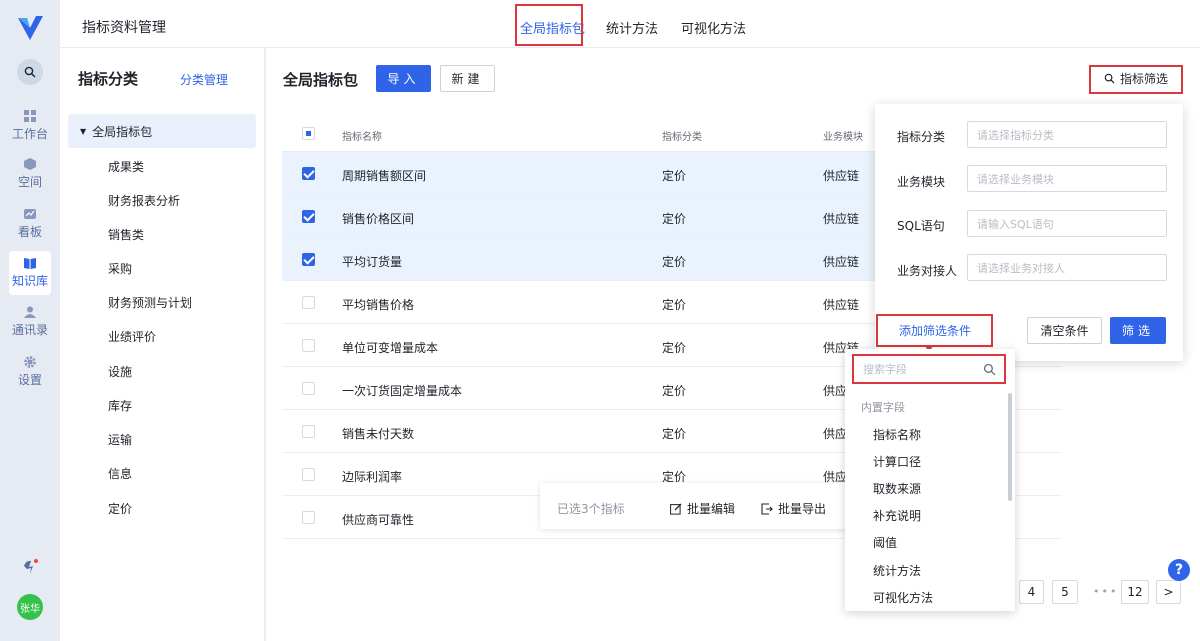 The image size is (1200, 641). I want to click on book-icon, so click(30, 263).